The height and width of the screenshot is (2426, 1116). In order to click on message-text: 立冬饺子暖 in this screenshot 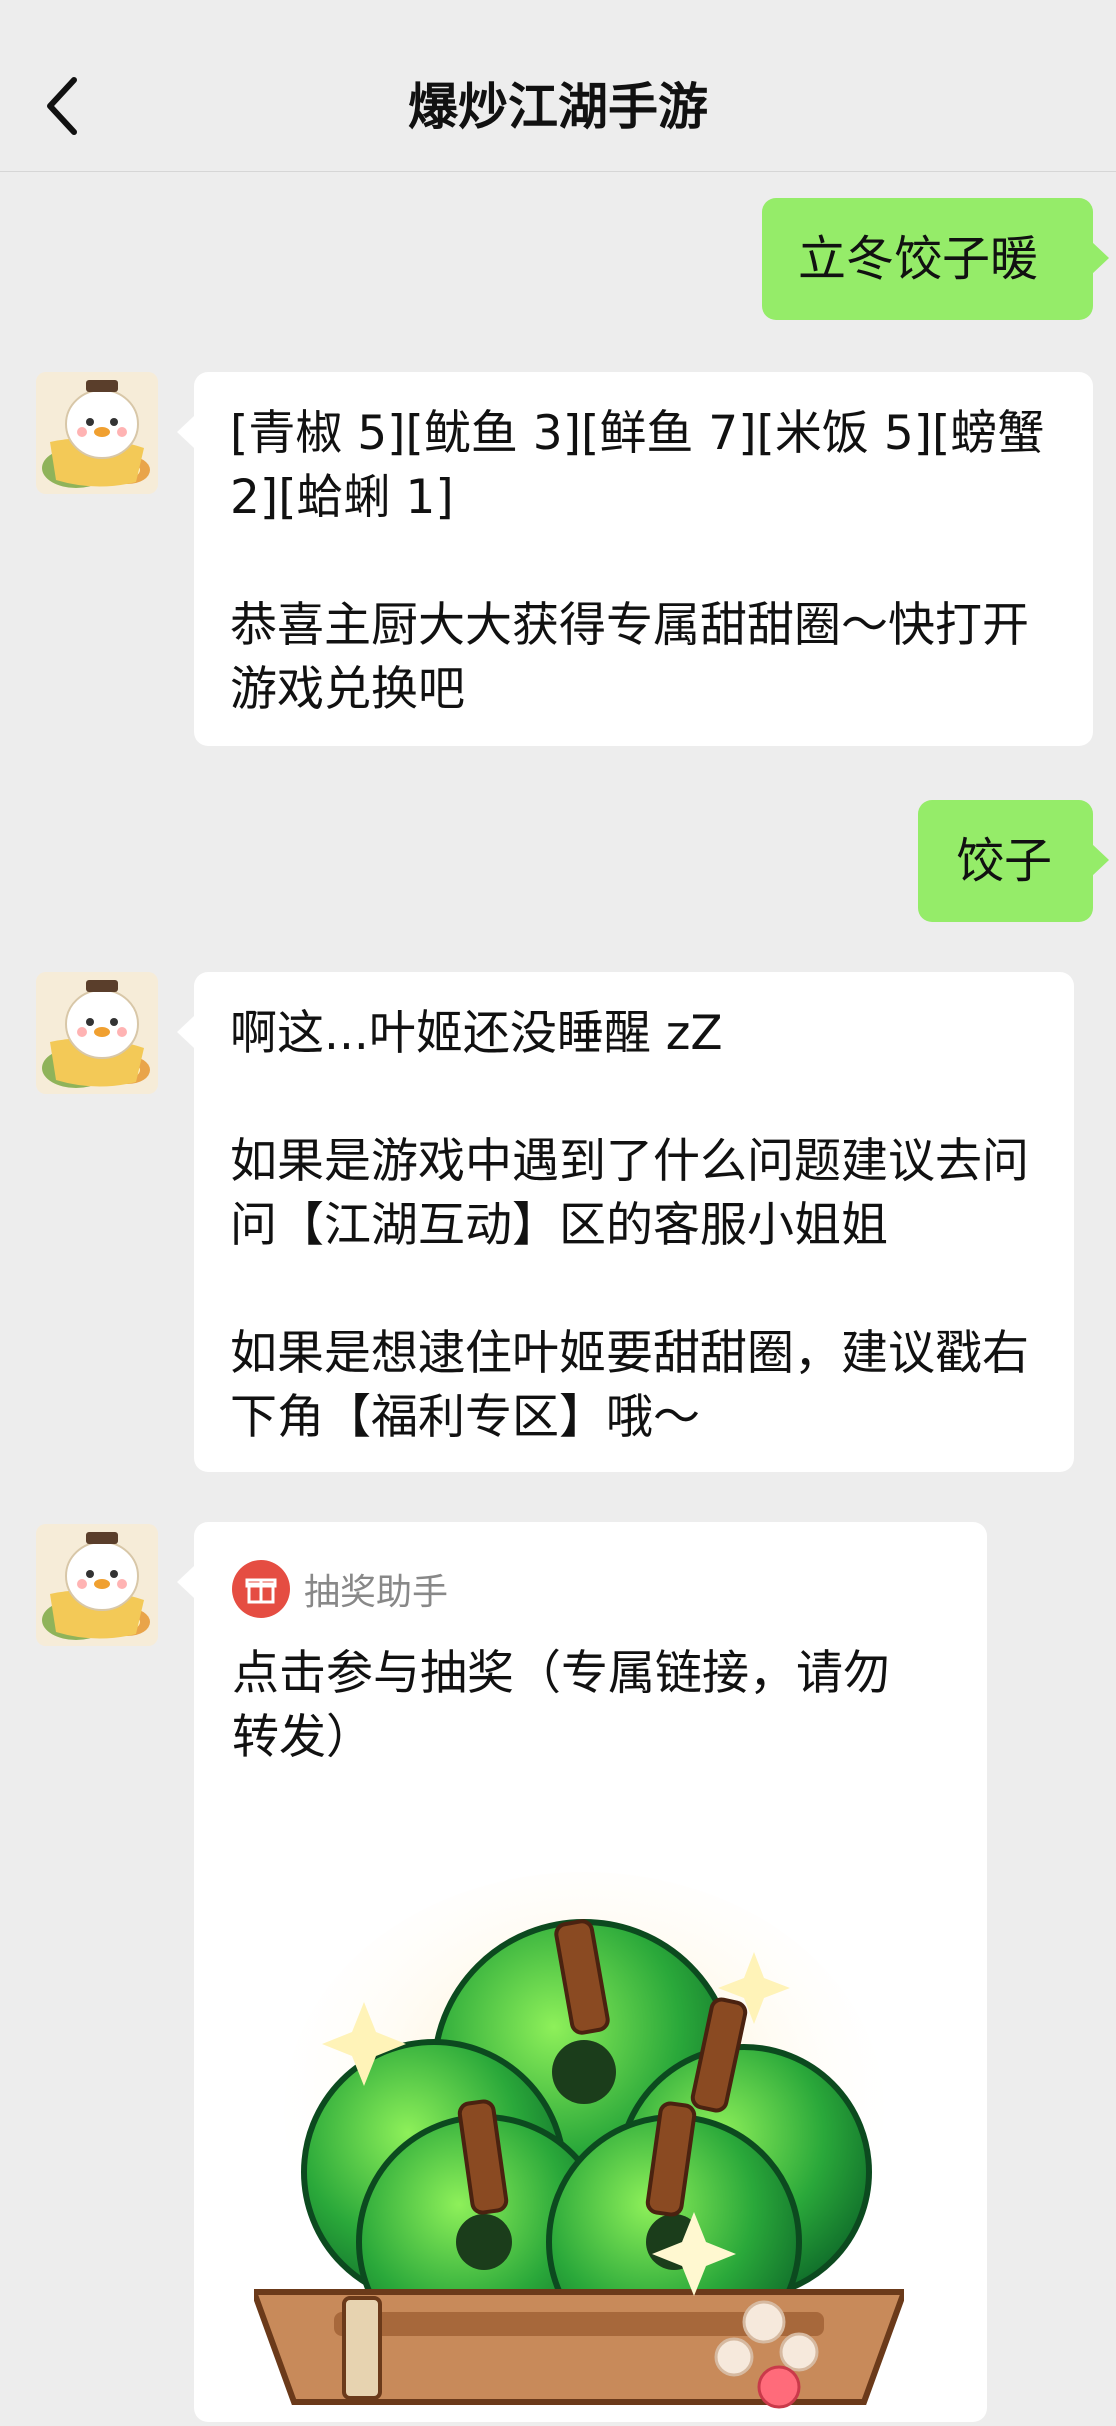, I will do `click(918, 259)`.